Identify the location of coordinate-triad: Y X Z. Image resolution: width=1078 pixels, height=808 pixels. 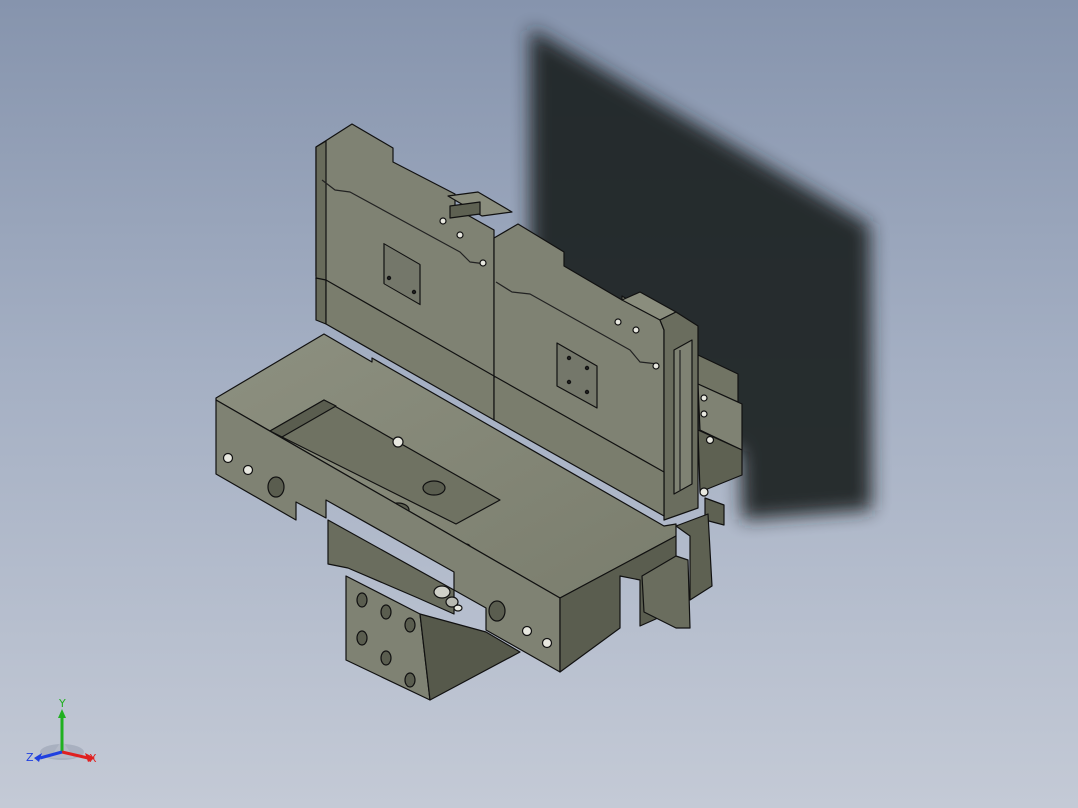
(61, 731).